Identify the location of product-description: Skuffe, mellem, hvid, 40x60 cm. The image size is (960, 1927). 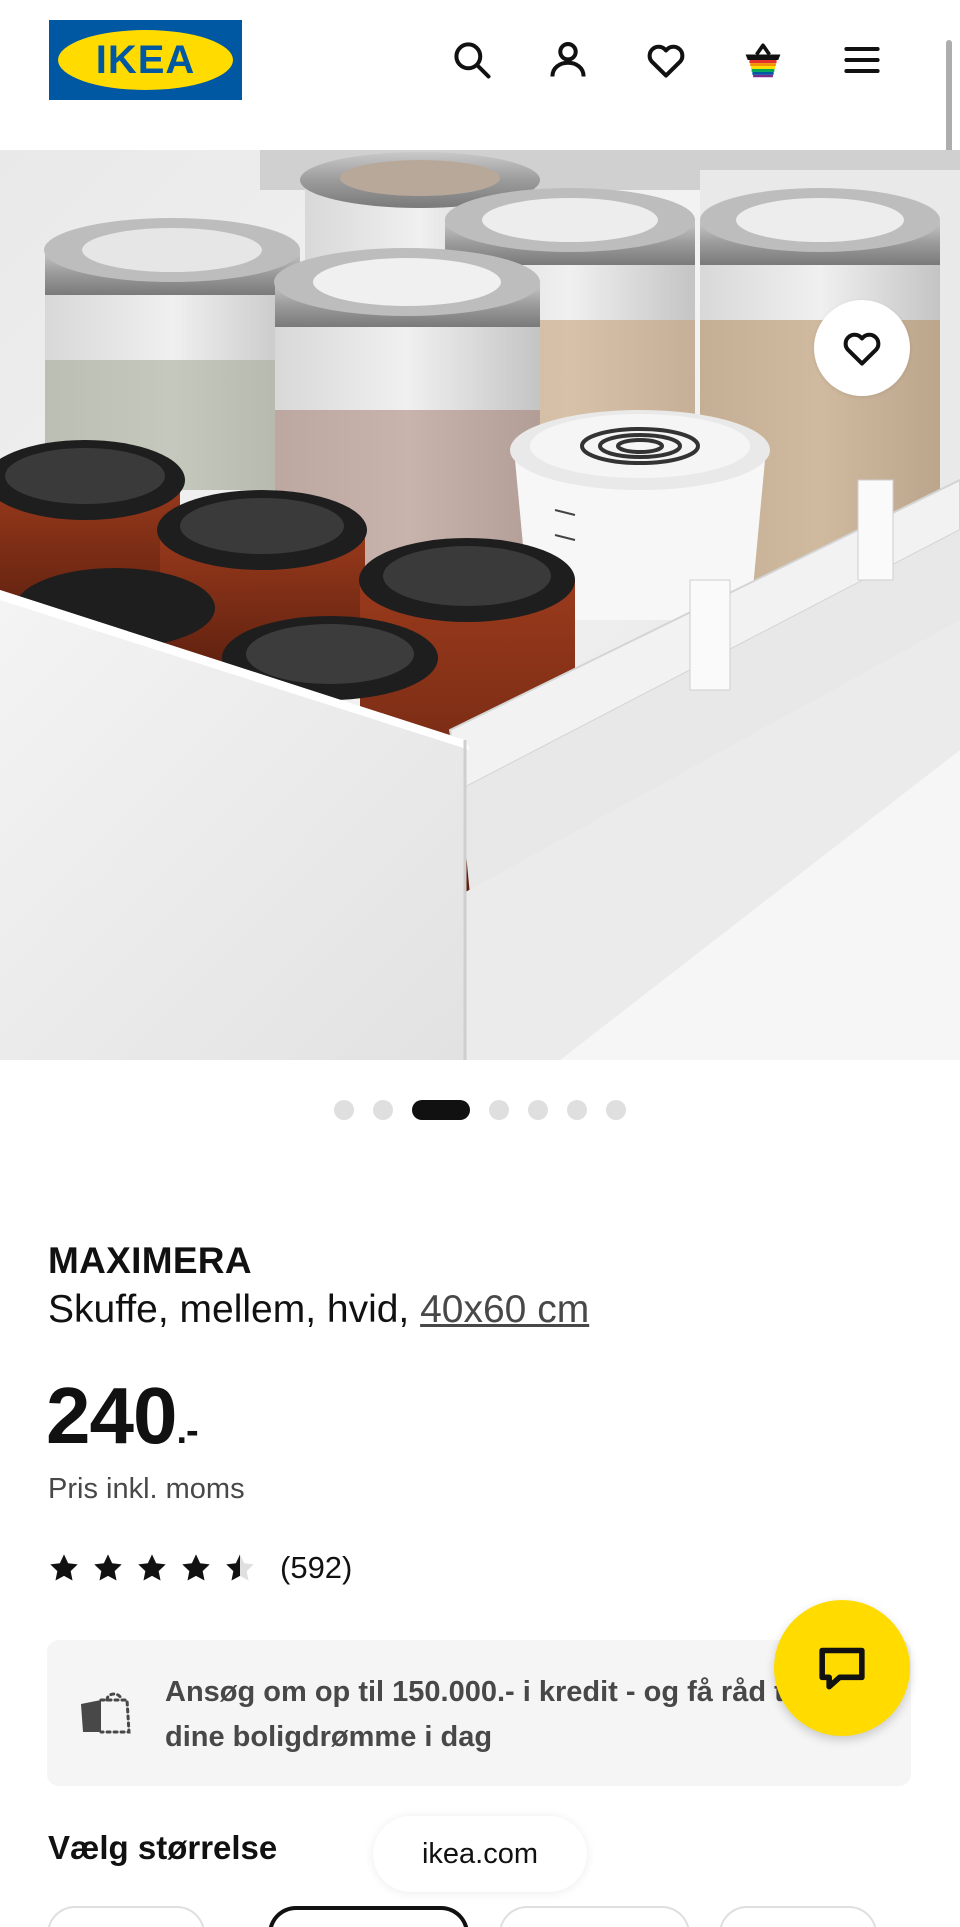
(318, 1310).